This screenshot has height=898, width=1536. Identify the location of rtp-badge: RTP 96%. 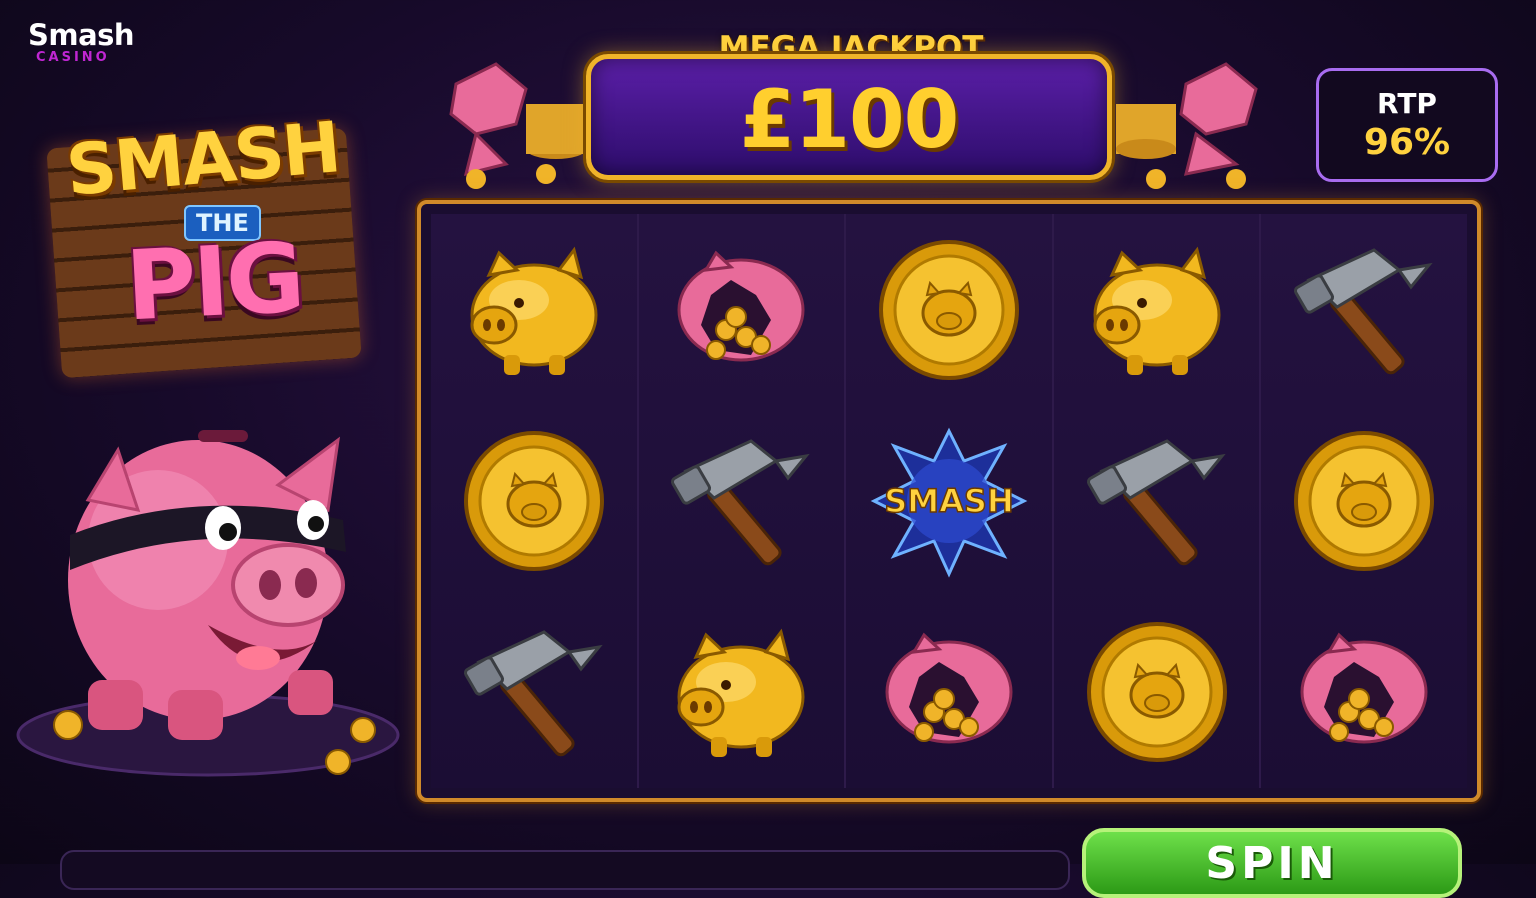
(1407, 125).